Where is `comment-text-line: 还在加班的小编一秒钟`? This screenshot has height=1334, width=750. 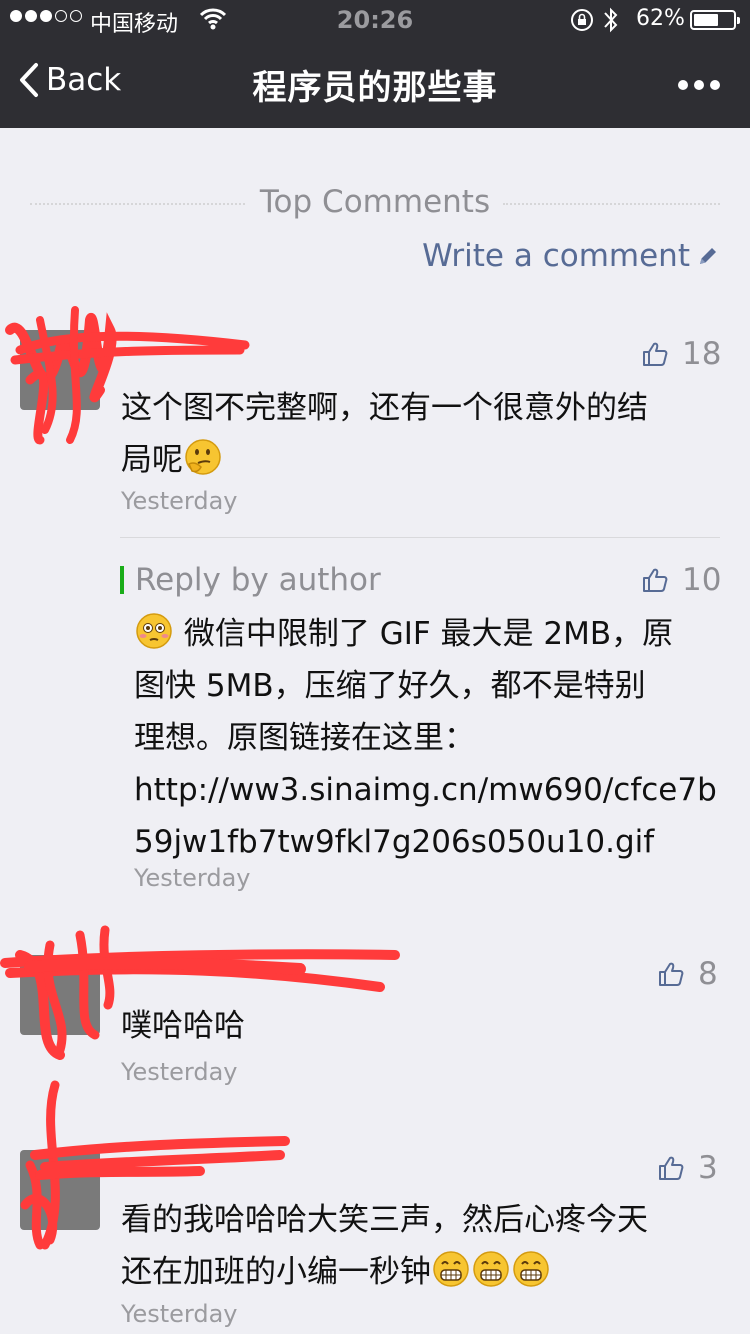
comment-text-line: 还在加班的小编一秒钟 is located at coordinates (421, 1272).